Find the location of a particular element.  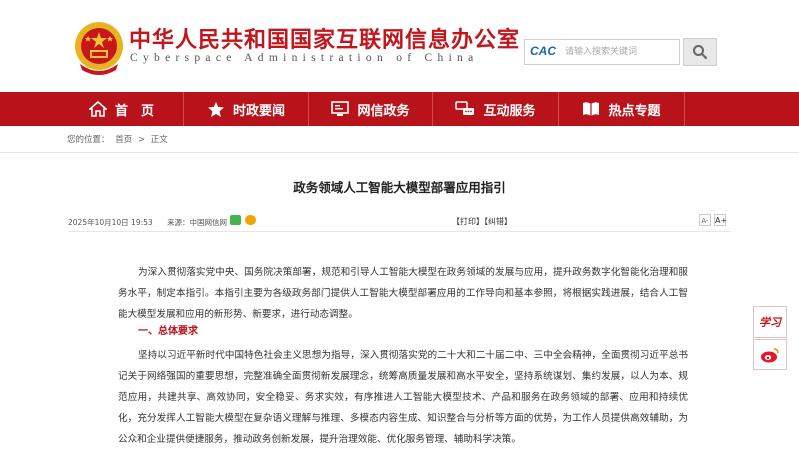

report-error-link: 【纠错】 is located at coordinates (496, 221).